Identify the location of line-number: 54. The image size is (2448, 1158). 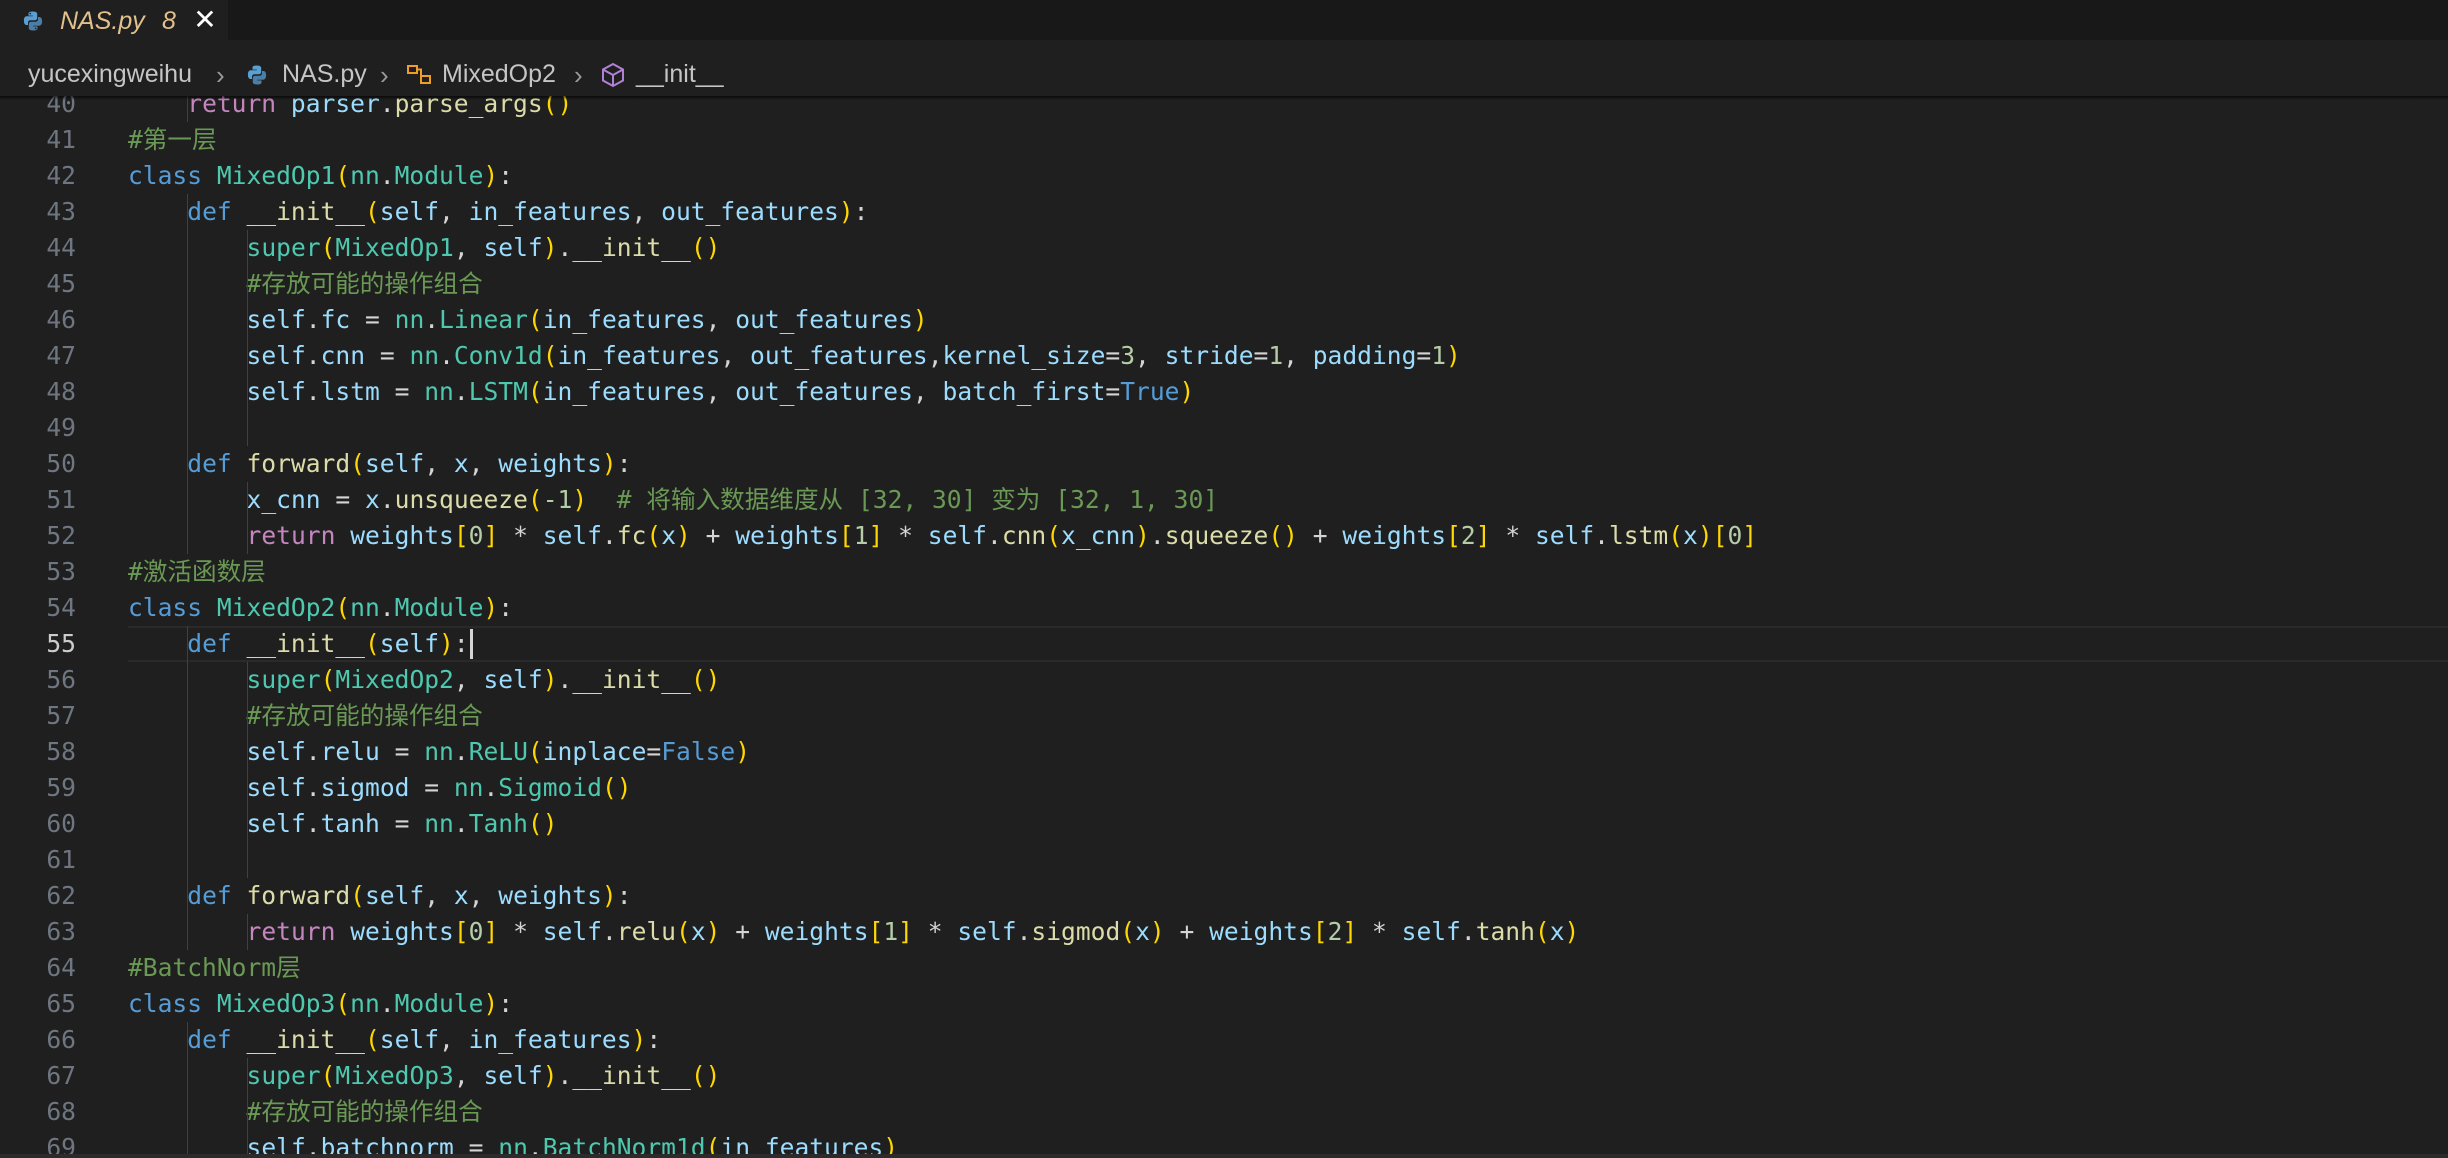
(61, 607).